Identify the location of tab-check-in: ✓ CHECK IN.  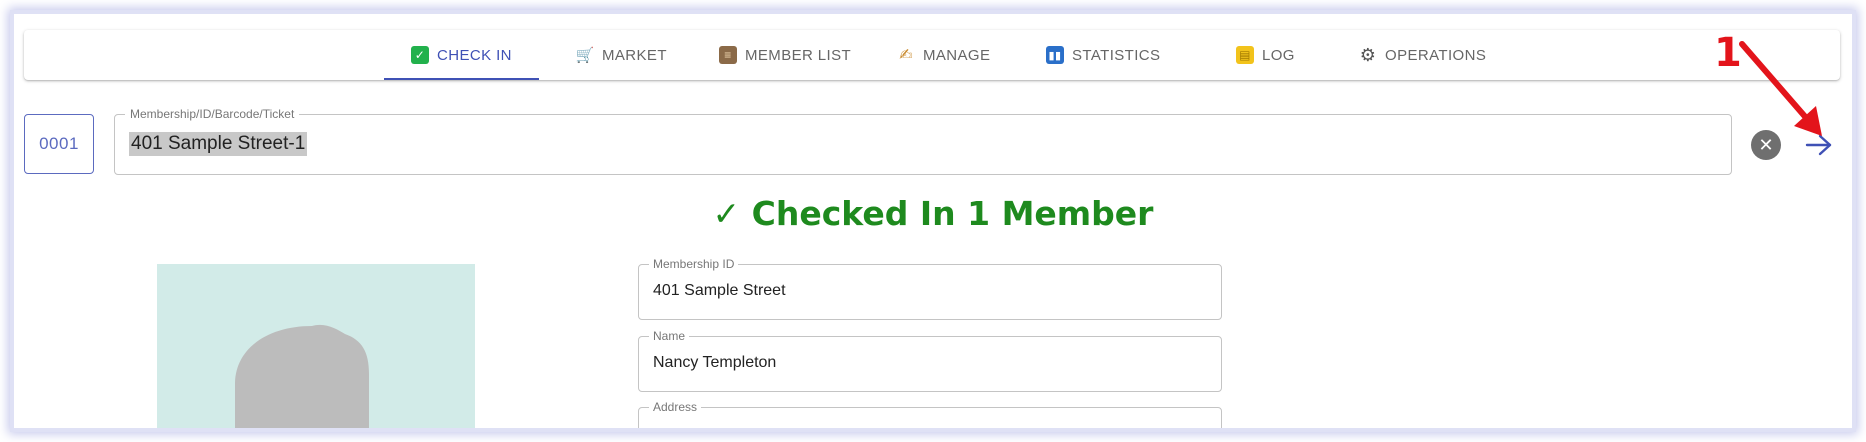
(461, 55).